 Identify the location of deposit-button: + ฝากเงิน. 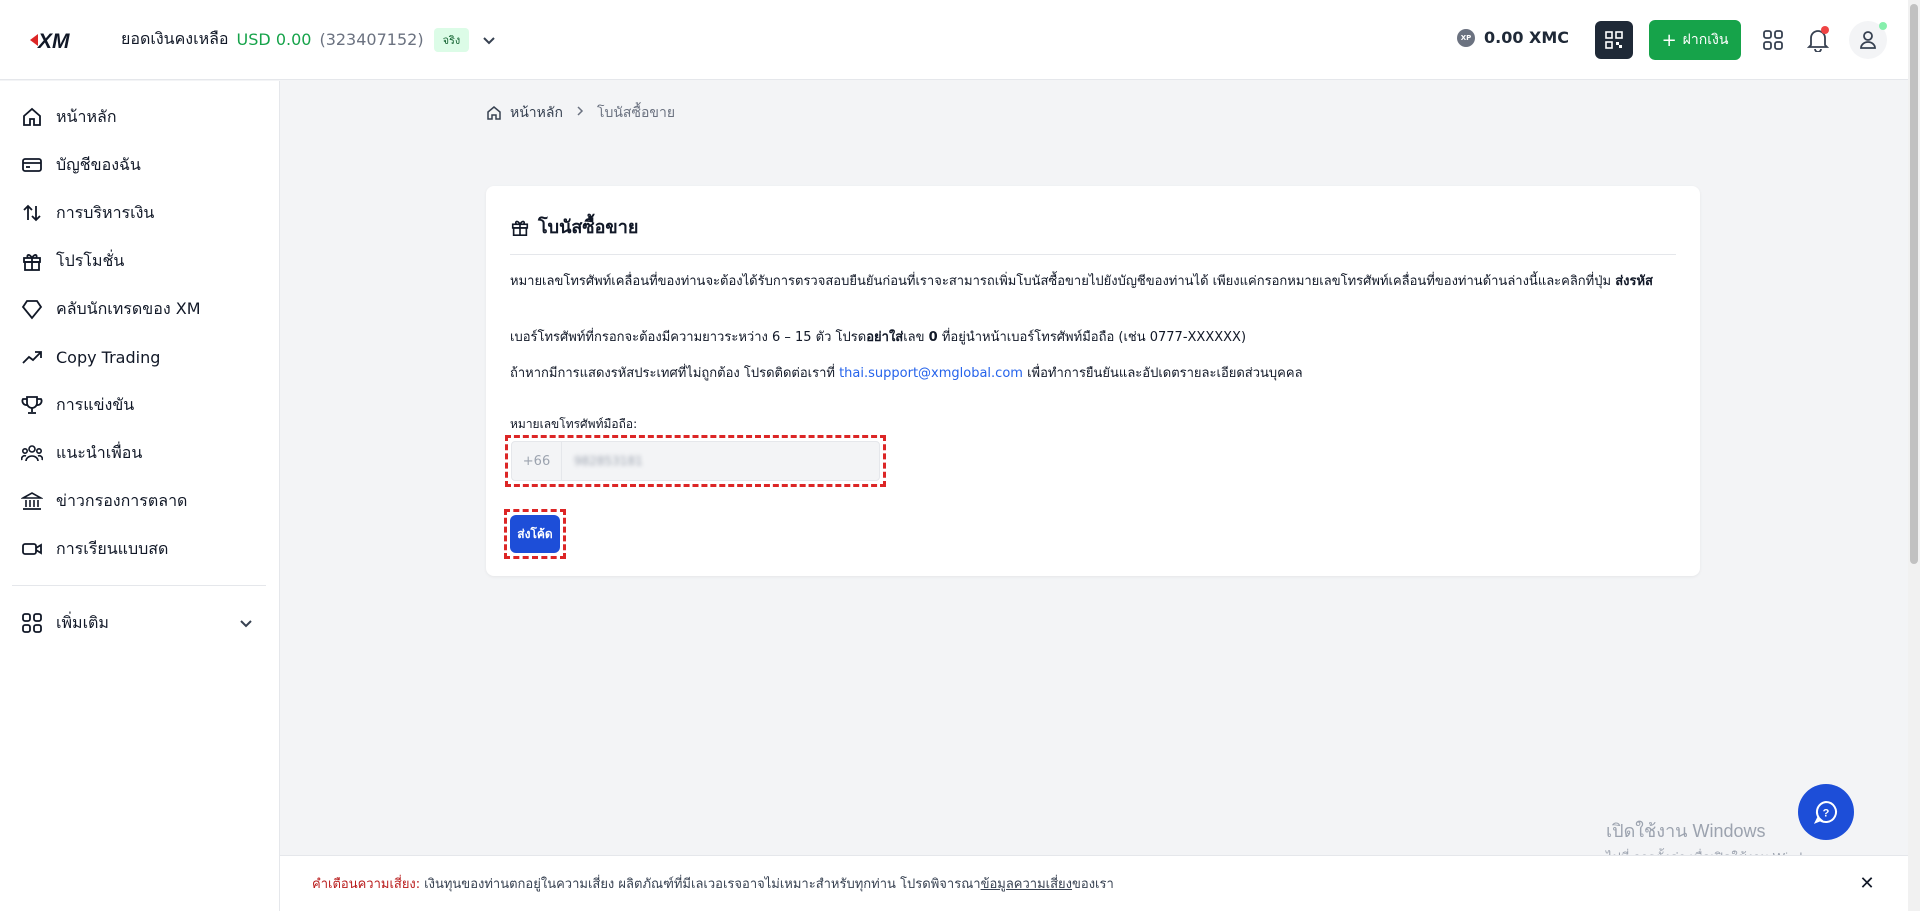
(1695, 40).